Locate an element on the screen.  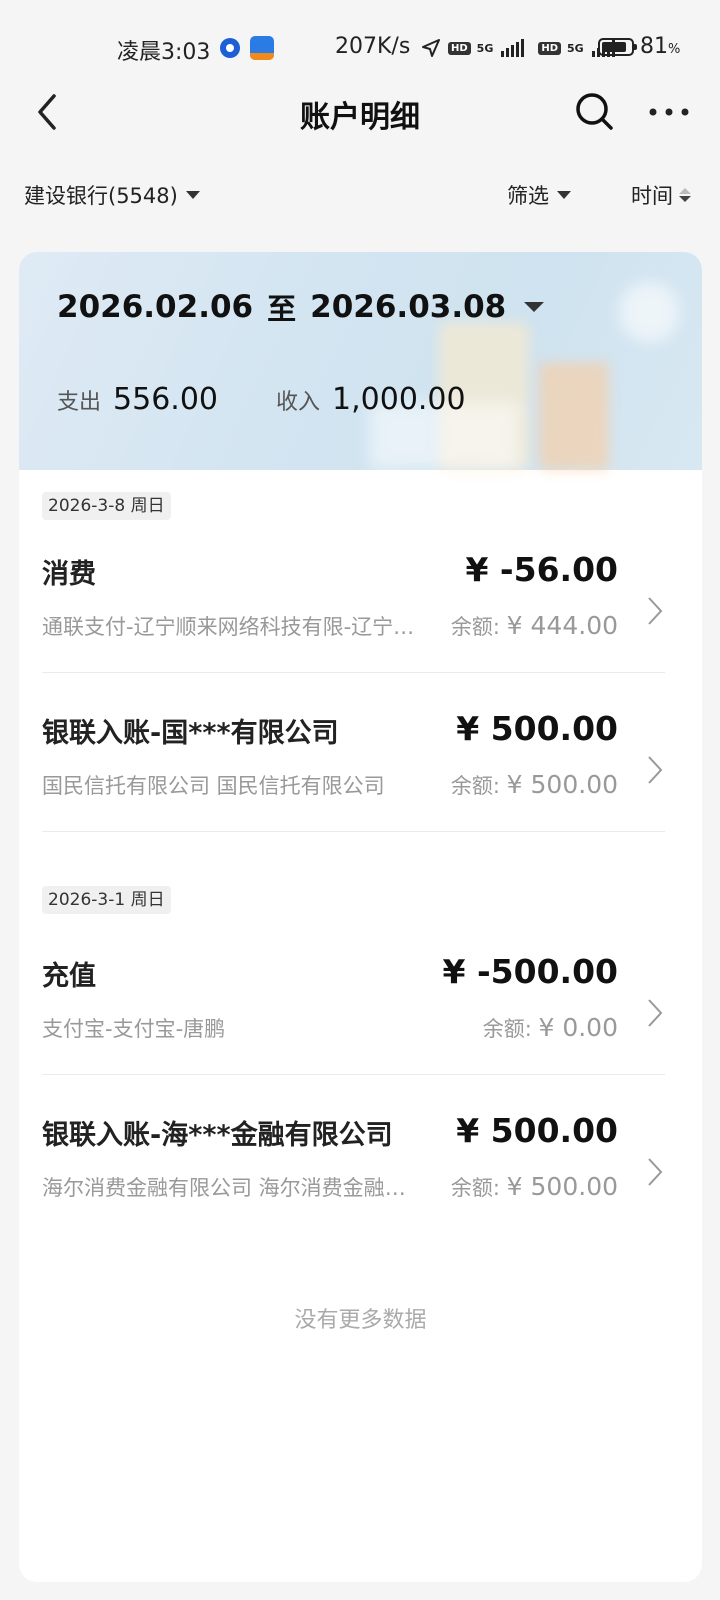
date-group-tag: 2026-3-8 周日 is located at coordinates (106, 506).